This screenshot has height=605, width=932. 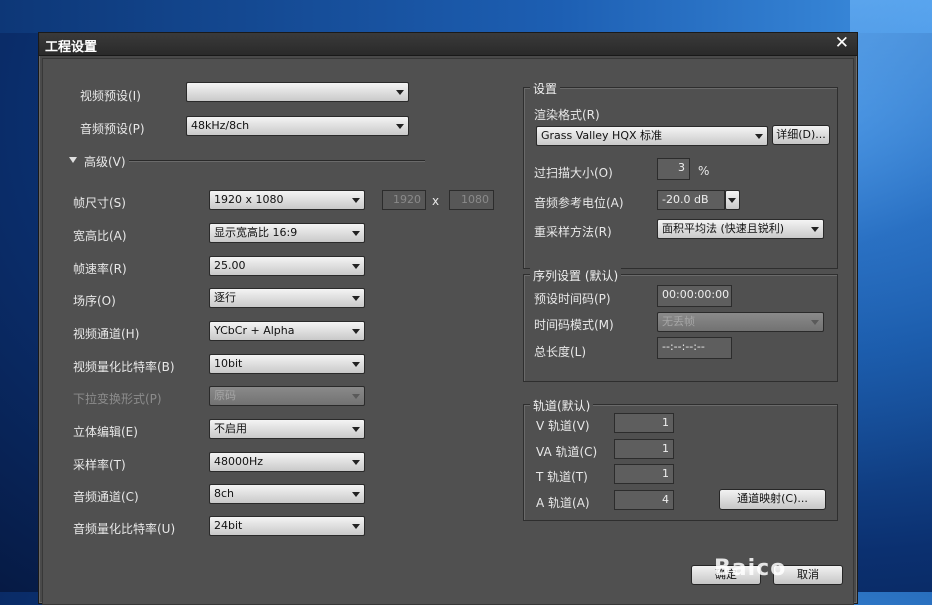 What do you see at coordinates (572, 299) in the screenshot?
I see `preset-timecode-label: 预设时间码(P)` at bounding box center [572, 299].